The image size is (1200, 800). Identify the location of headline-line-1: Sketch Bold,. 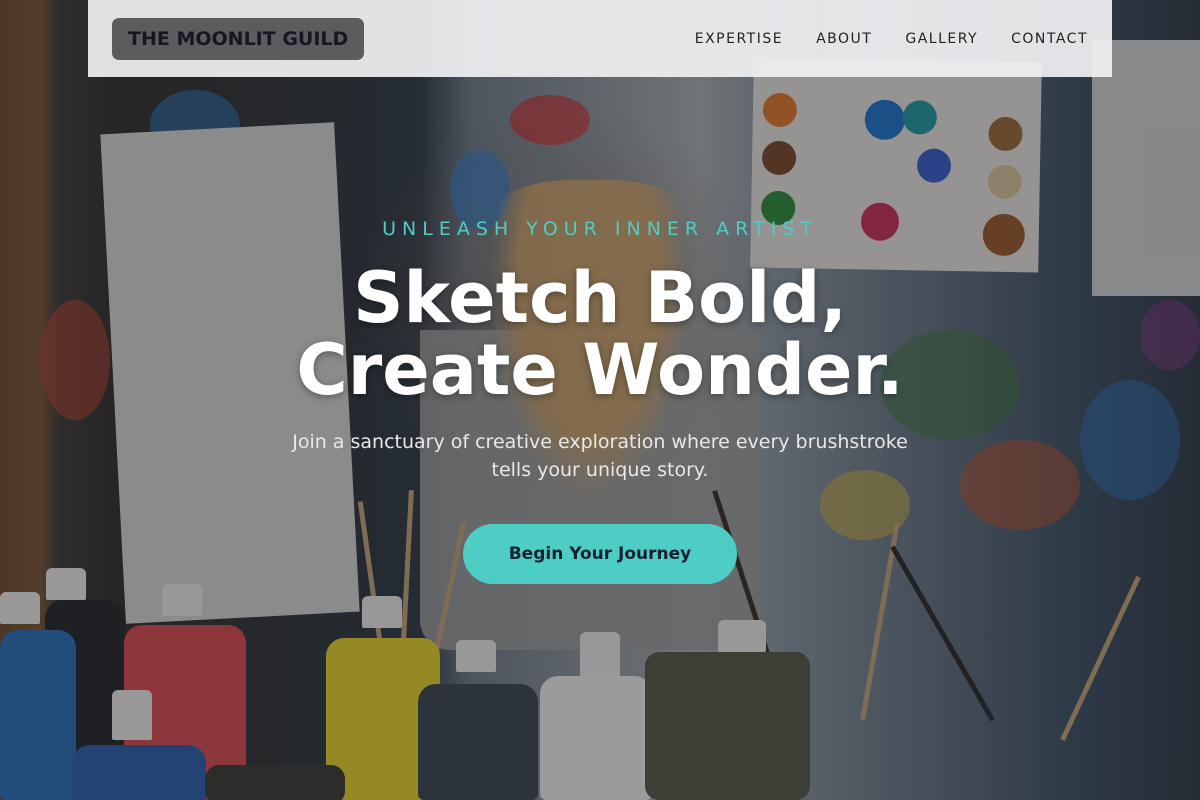
(600, 298).